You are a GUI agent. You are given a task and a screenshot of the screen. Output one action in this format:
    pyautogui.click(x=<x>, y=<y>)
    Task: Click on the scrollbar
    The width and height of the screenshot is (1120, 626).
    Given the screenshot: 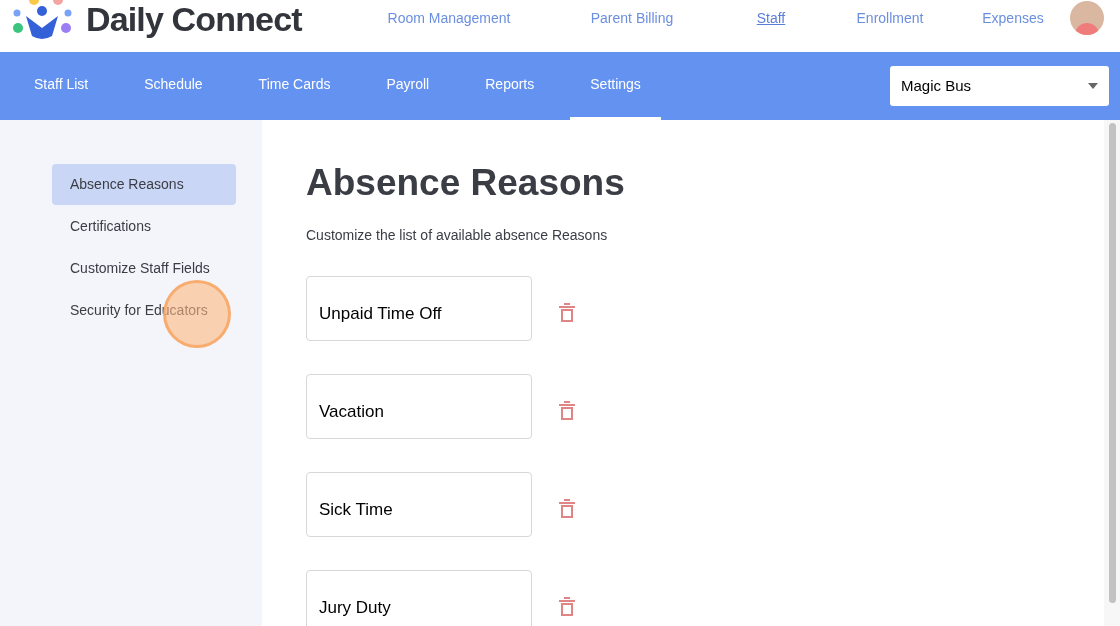 What is the action you would take?
    pyautogui.click(x=1112, y=373)
    